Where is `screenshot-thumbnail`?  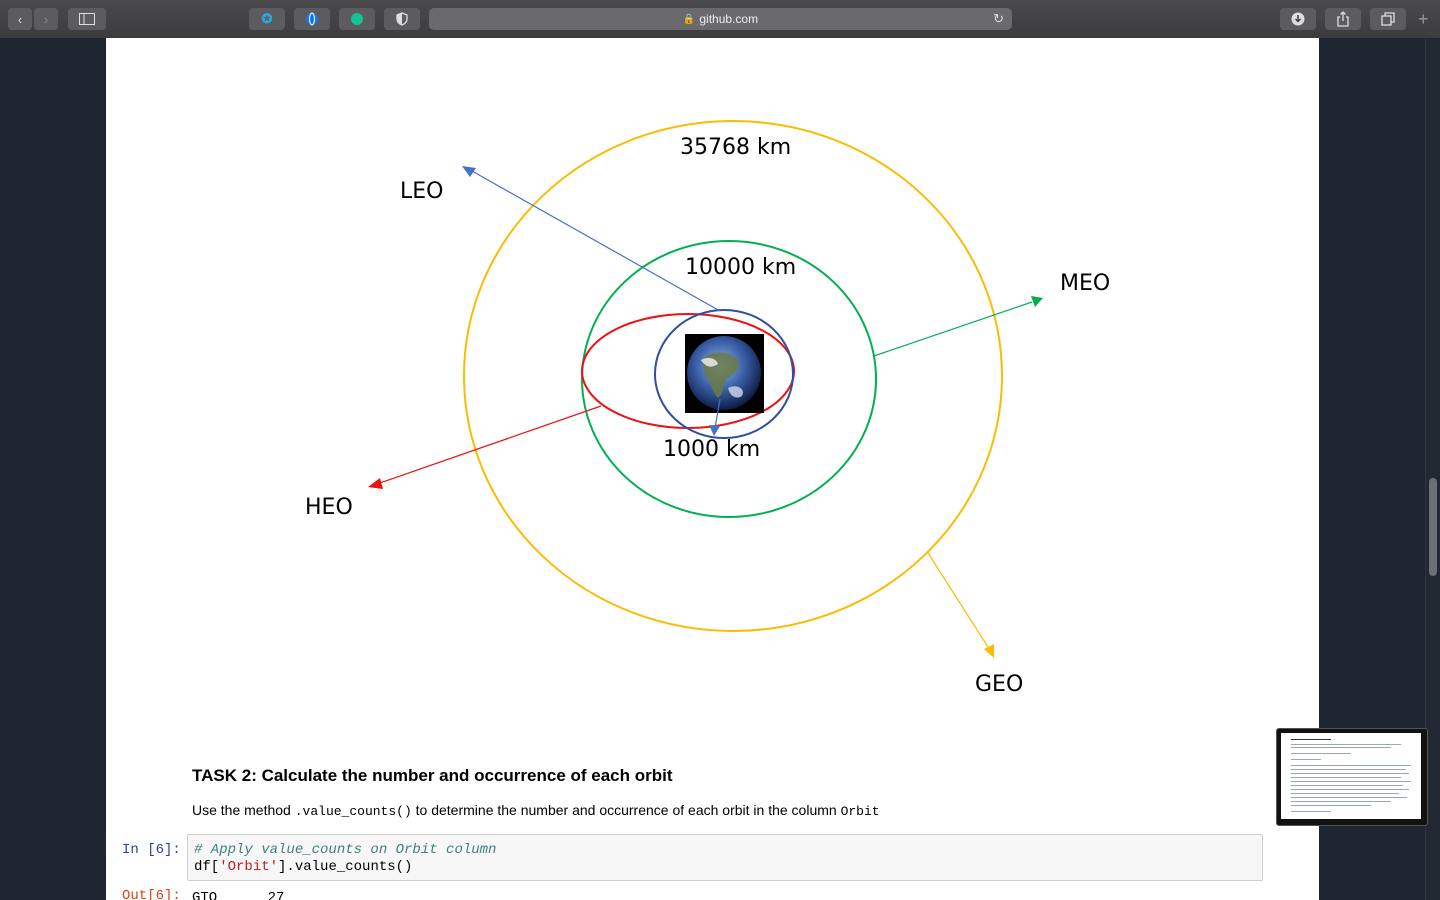
screenshot-thumbnail is located at coordinates (1352, 777).